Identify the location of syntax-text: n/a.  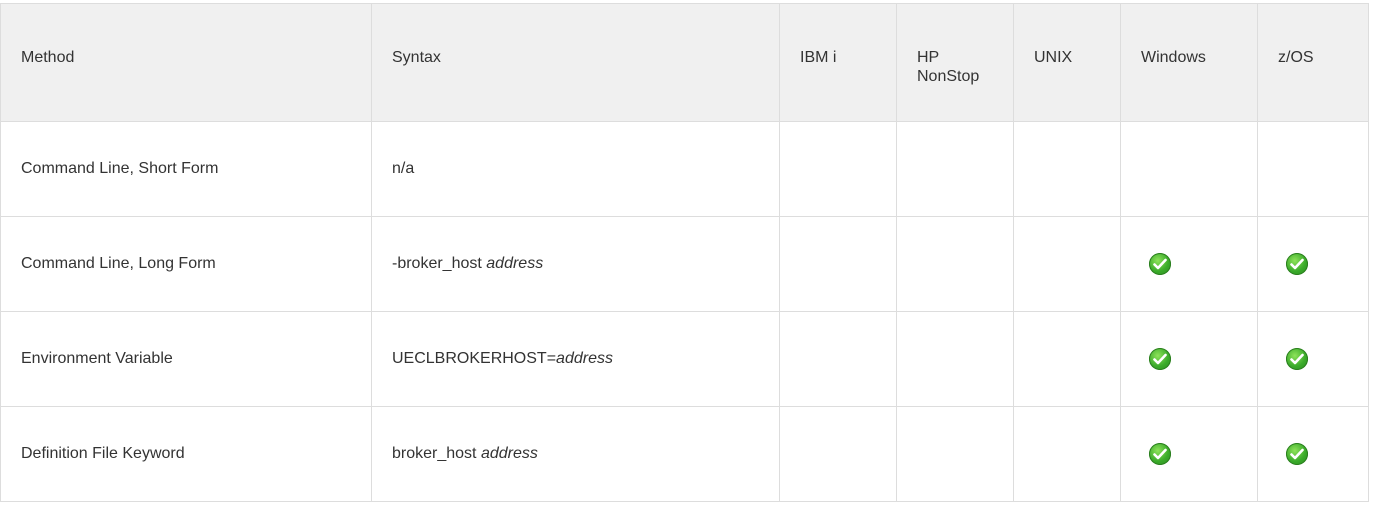
(403, 168).